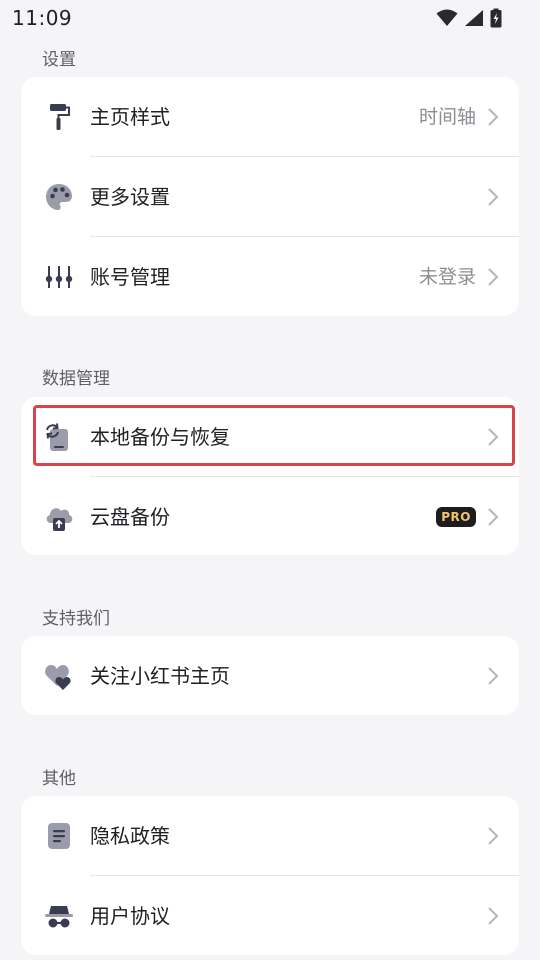  Describe the element at coordinates (59, 836) in the screenshot. I see `document-icon` at that location.